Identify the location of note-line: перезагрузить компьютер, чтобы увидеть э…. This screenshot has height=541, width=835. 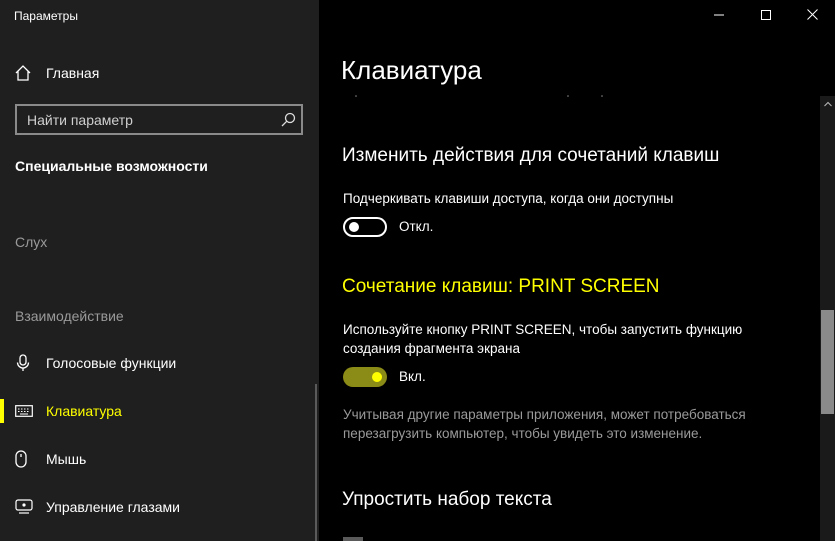
(523, 433).